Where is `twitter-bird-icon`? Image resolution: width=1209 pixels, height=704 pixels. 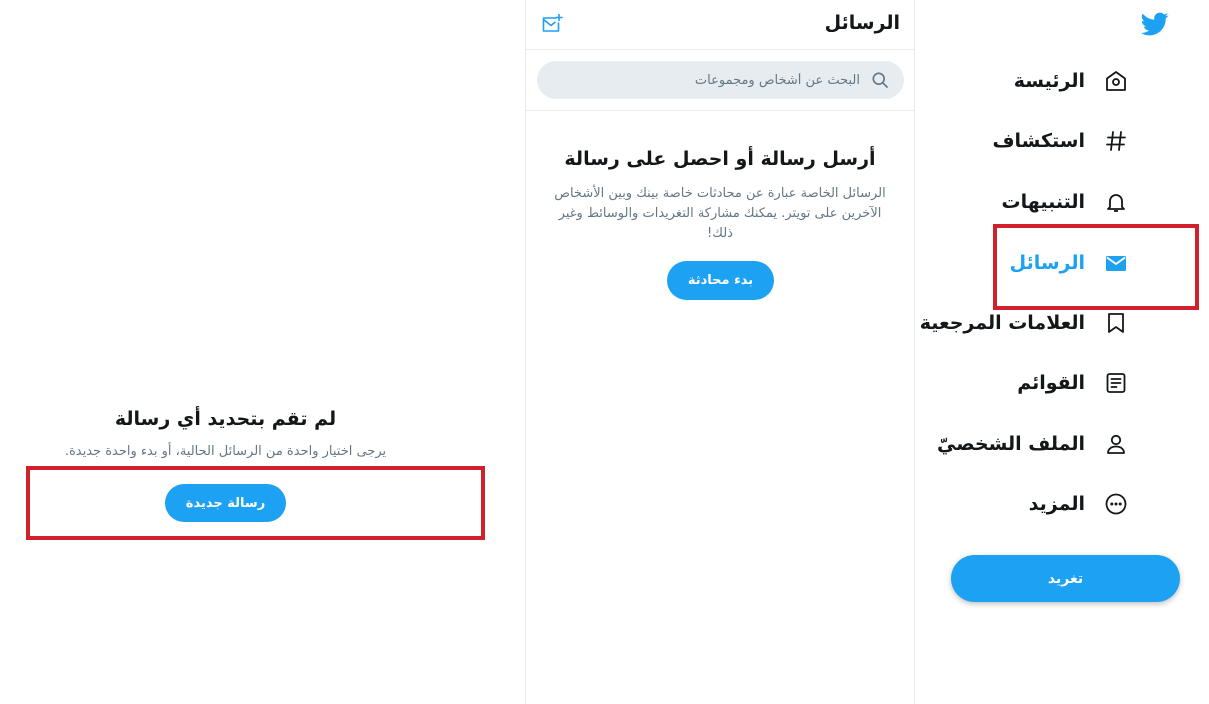 twitter-bird-icon is located at coordinates (1155, 24).